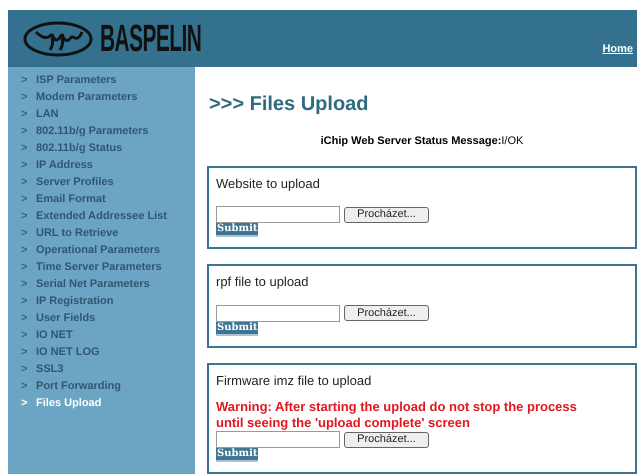  Describe the element at coordinates (71, 199) in the screenshot. I see `sidebar-item: Email Format` at that location.